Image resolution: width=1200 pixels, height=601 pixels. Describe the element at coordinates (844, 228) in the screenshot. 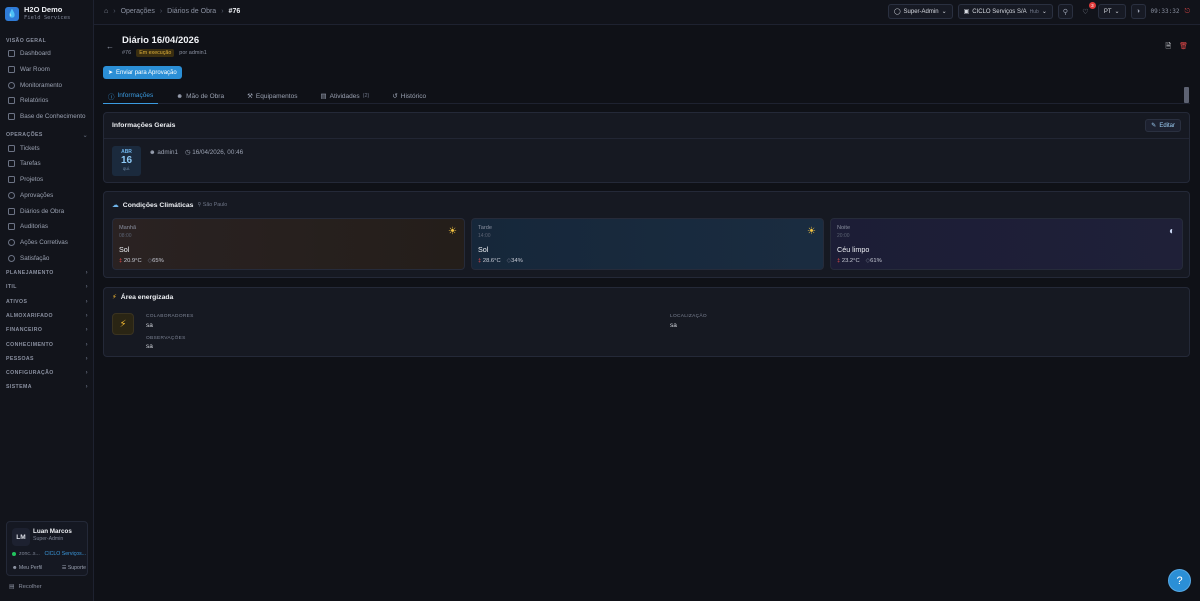

I see `period-label: Noite` at that location.